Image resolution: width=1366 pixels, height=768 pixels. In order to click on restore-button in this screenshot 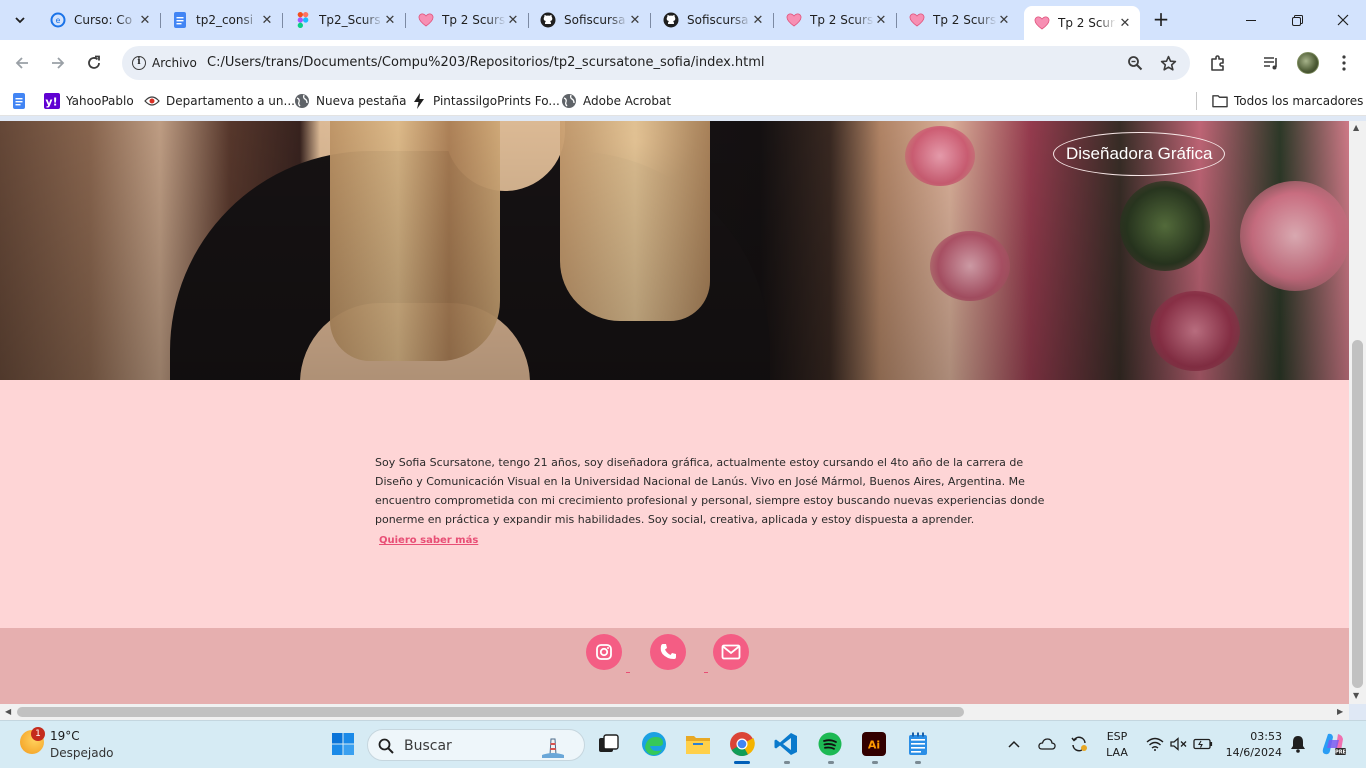, I will do `click(1297, 20)`.